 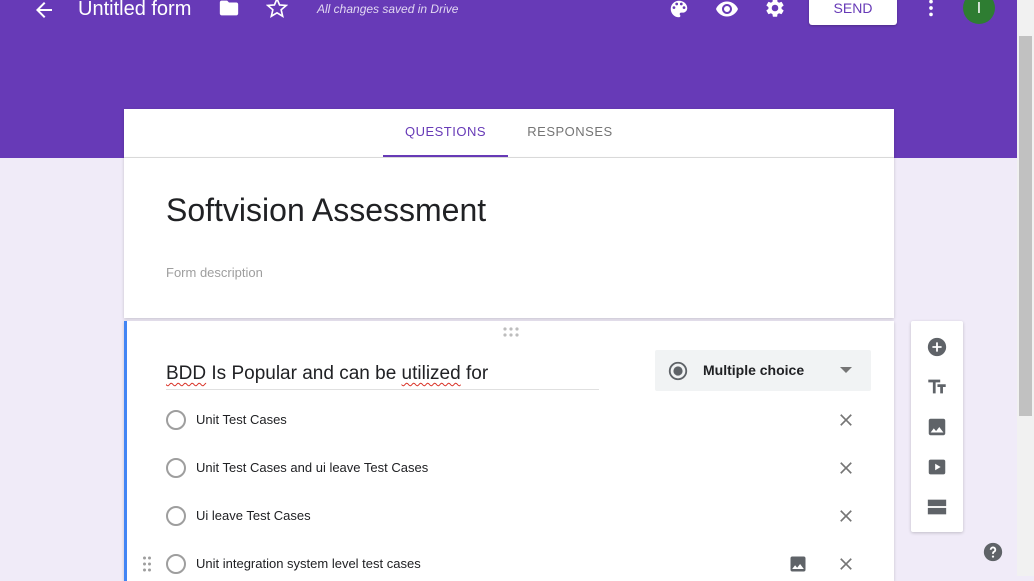 What do you see at coordinates (979, 12) in the screenshot?
I see `avatar: I` at bounding box center [979, 12].